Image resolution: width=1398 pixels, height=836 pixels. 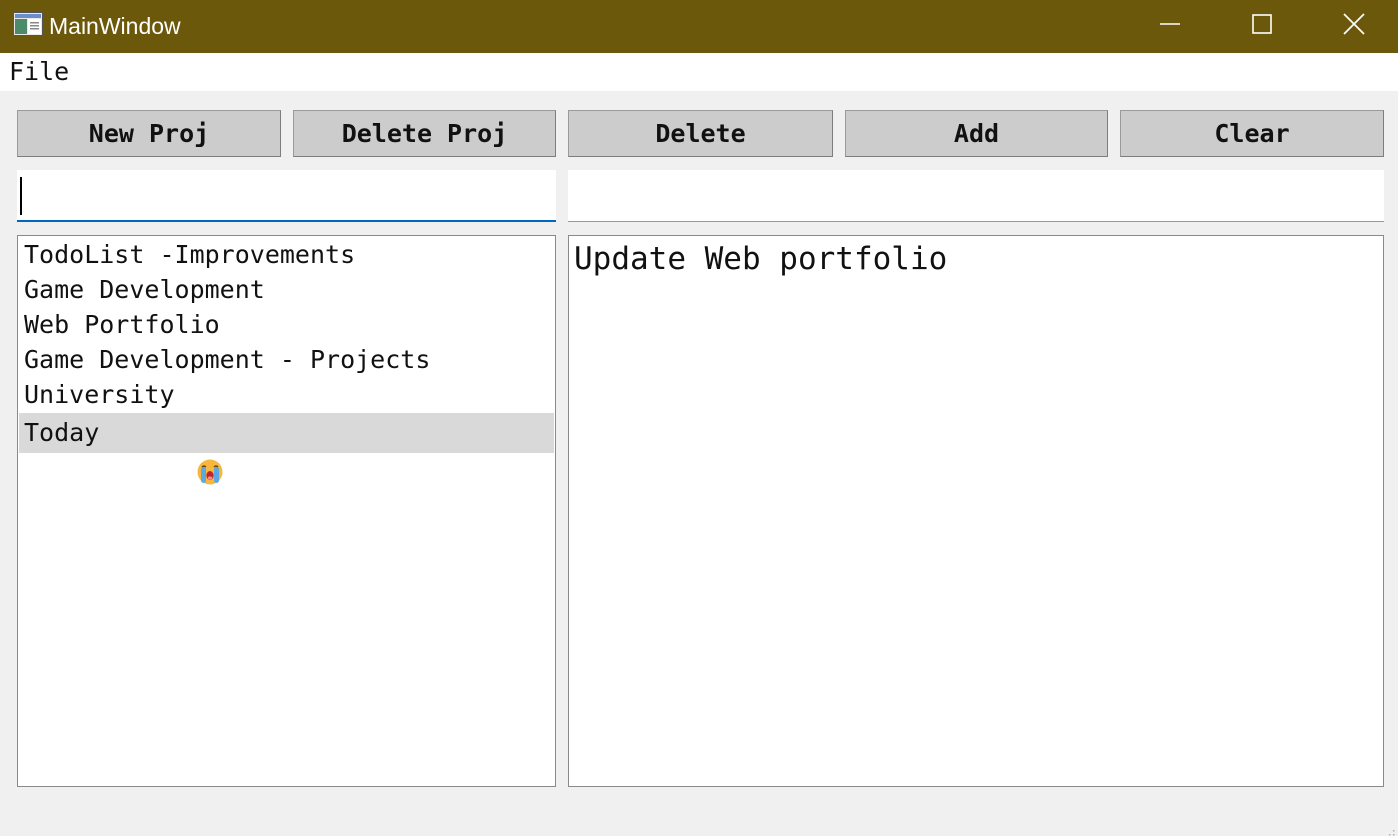 What do you see at coordinates (700, 133) in the screenshot?
I see `delete-task-button: Delete` at bounding box center [700, 133].